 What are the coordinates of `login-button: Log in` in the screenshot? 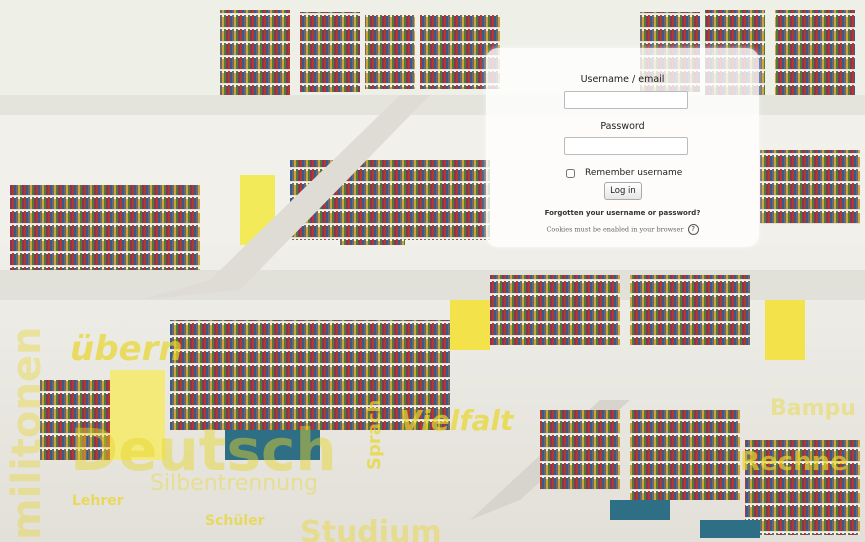 It's located at (623, 191).